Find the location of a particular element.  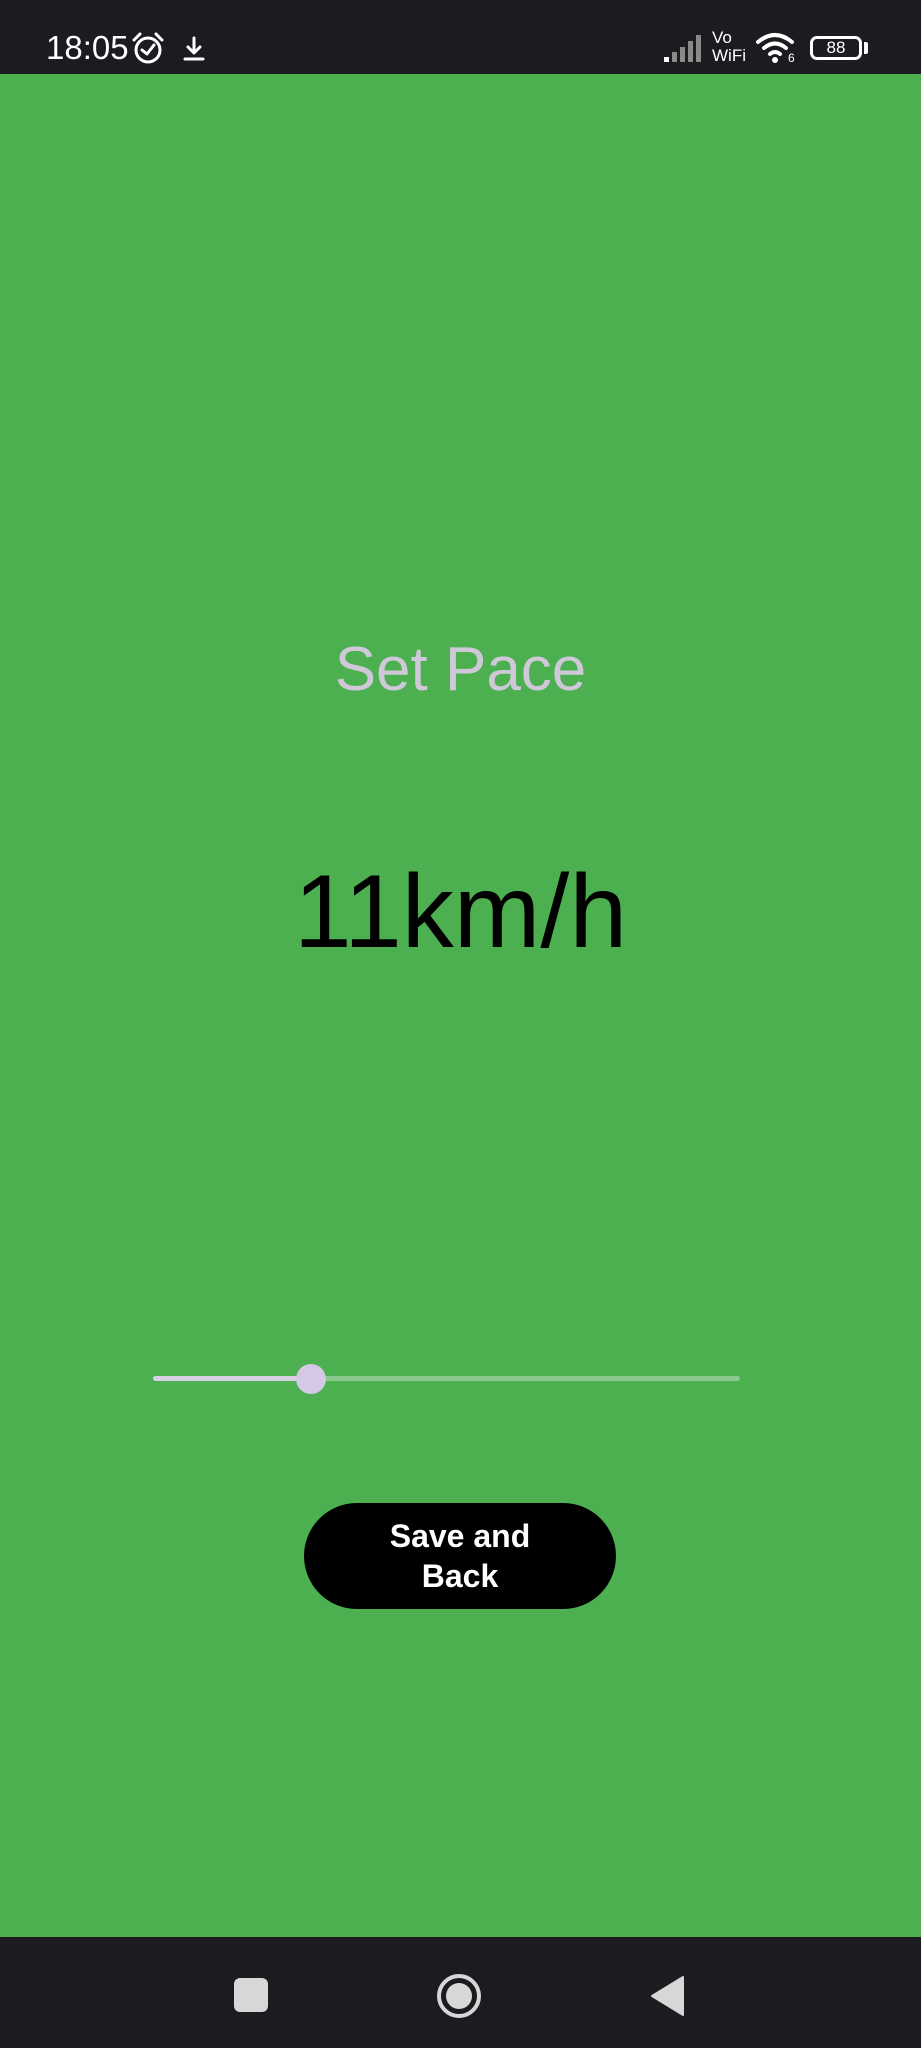

back-icon is located at coordinates (667, 1996).